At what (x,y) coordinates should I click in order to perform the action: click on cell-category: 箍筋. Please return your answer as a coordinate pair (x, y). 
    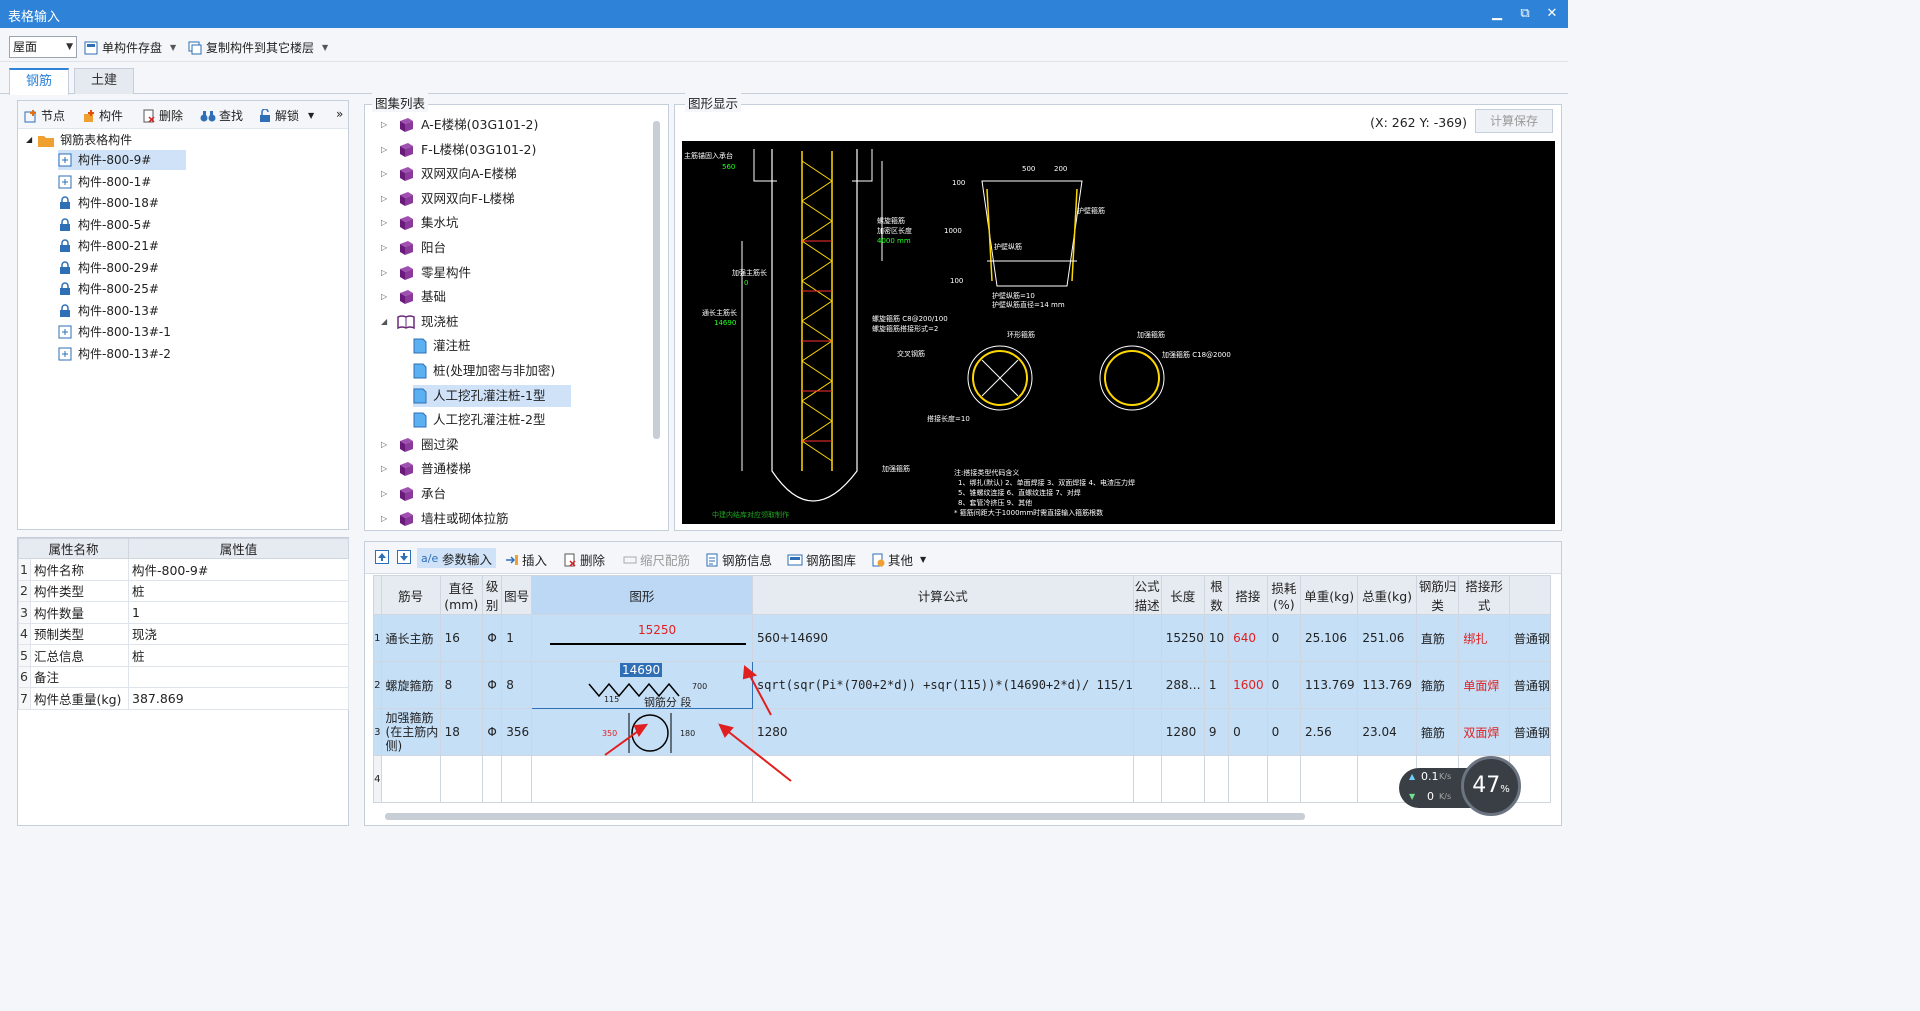
    Looking at the image, I should click on (1437, 732).